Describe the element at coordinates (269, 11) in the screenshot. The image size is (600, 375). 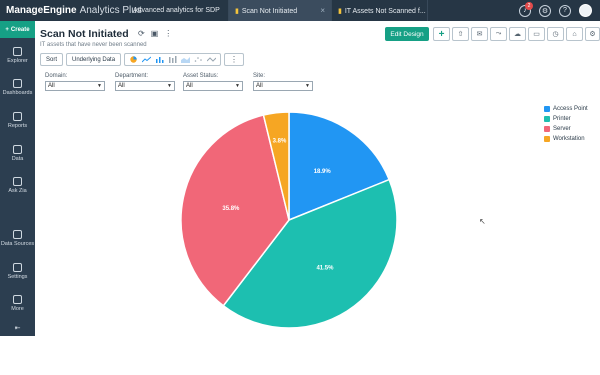
I see `tab-label: Scan Not Initiated` at that location.